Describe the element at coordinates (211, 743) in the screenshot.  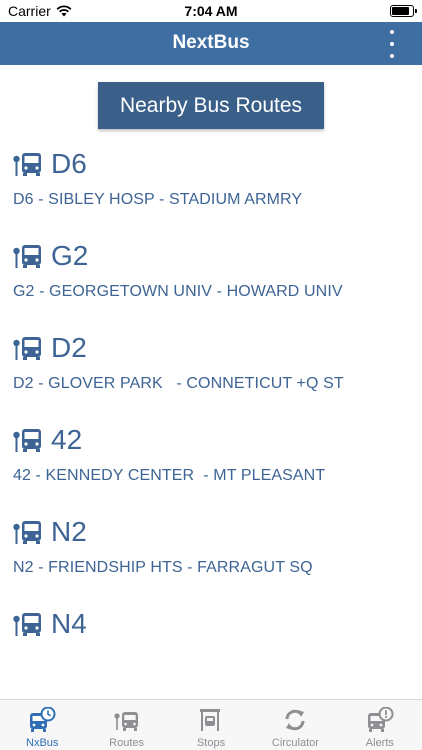
I see `tab-label: Stops` at that location.